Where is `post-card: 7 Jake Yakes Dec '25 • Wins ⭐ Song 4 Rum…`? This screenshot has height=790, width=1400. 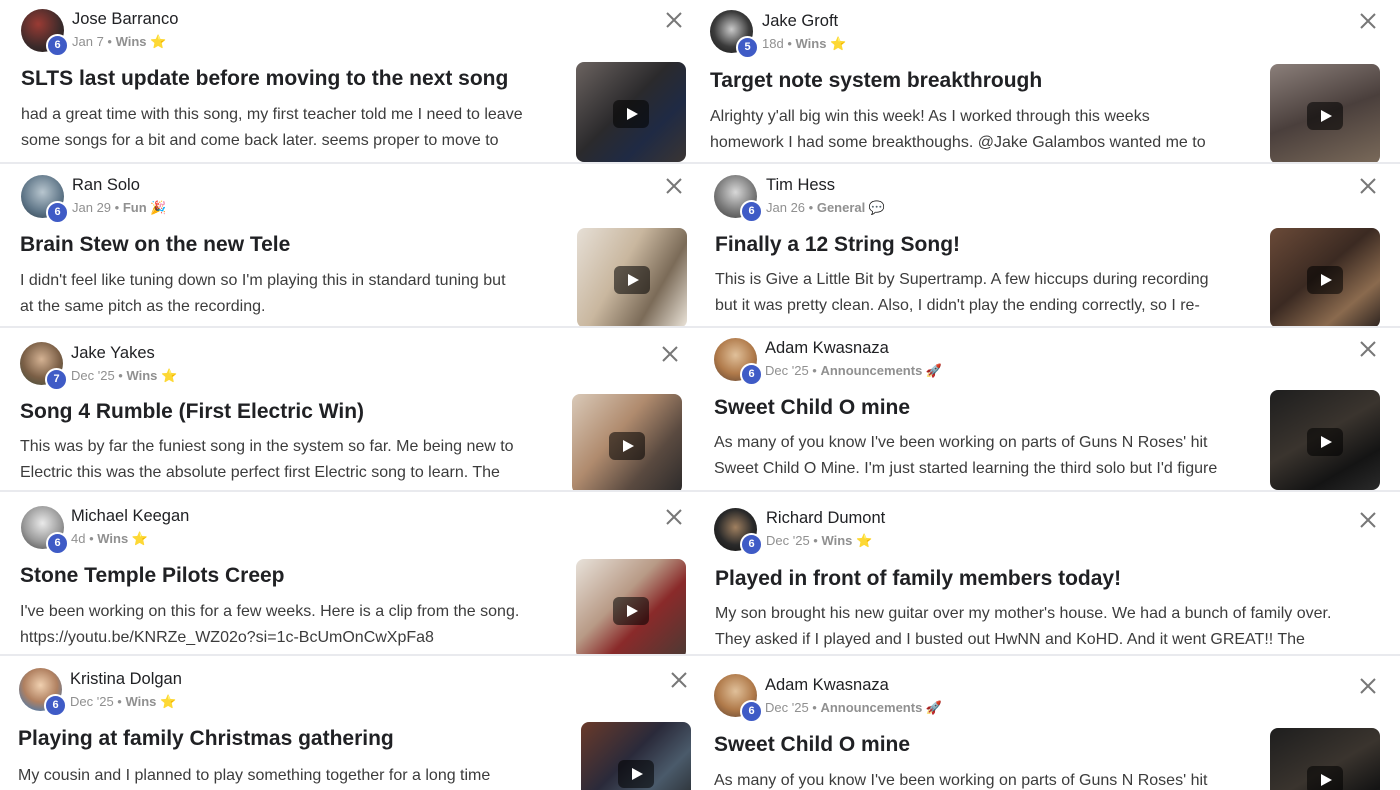
post-card: 7 Jake Yakes Dec '25 • Wins ⭐ Song 4 Rum… is located at coordinates (347, 409).